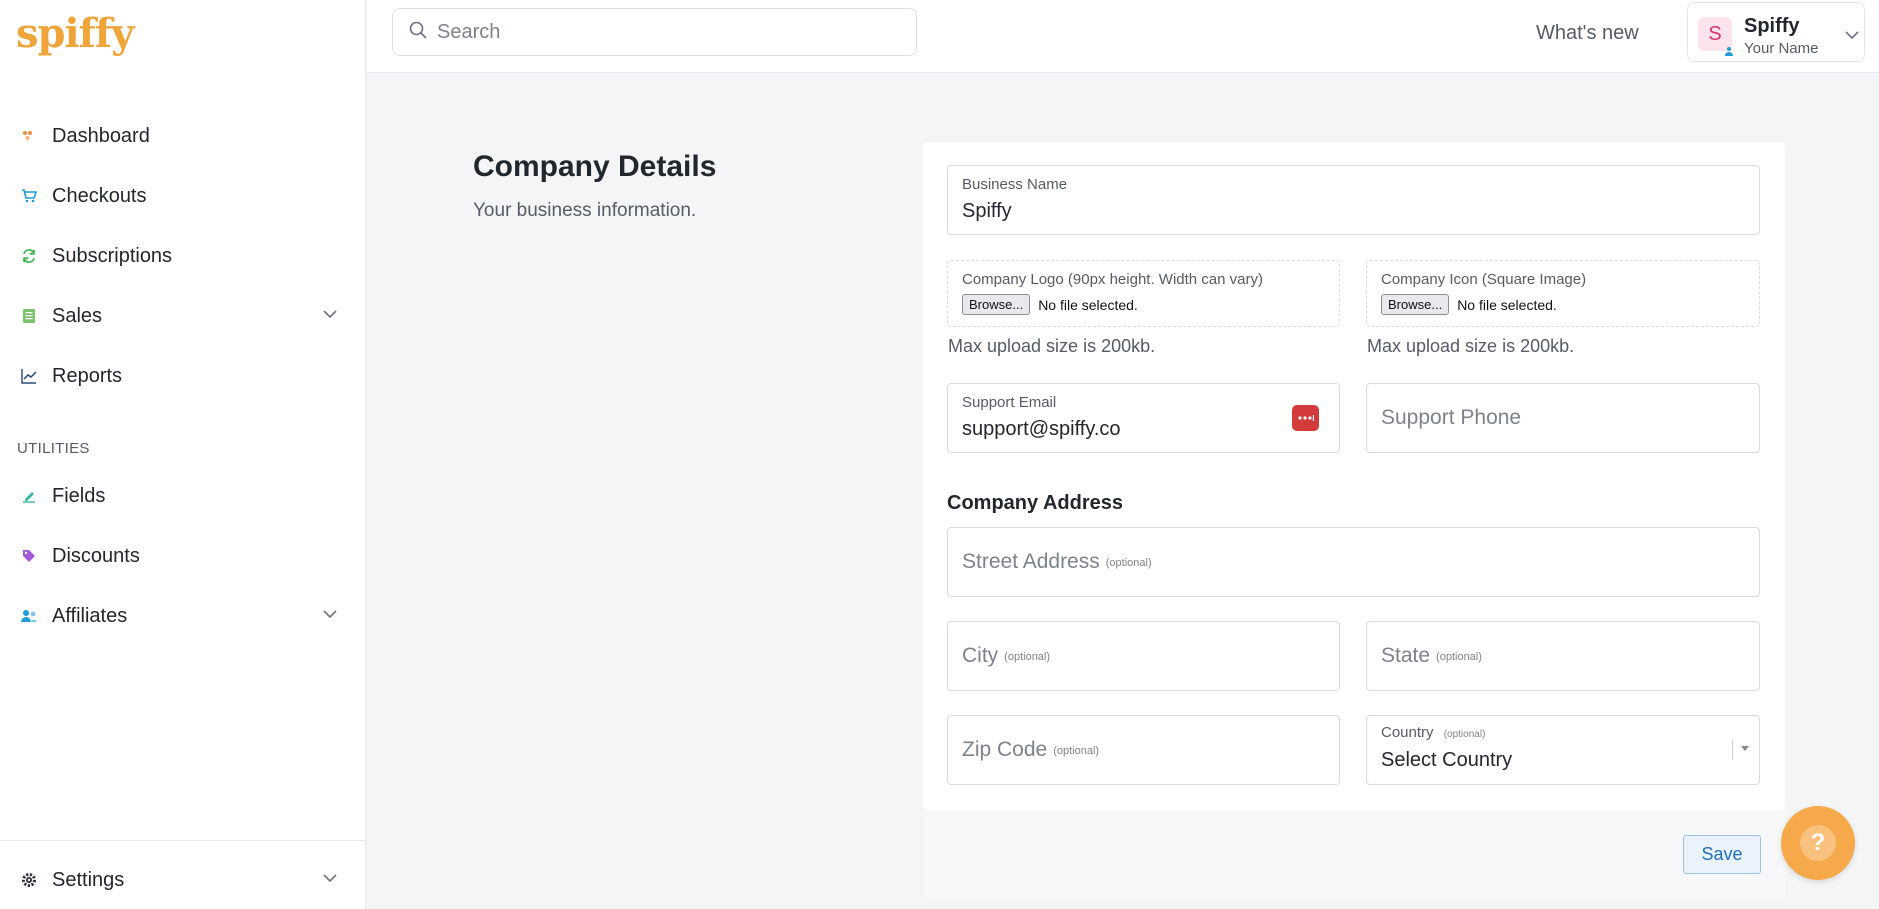  I want to click on business-name-field: Business Name Spiffy, so click(1353, 200).